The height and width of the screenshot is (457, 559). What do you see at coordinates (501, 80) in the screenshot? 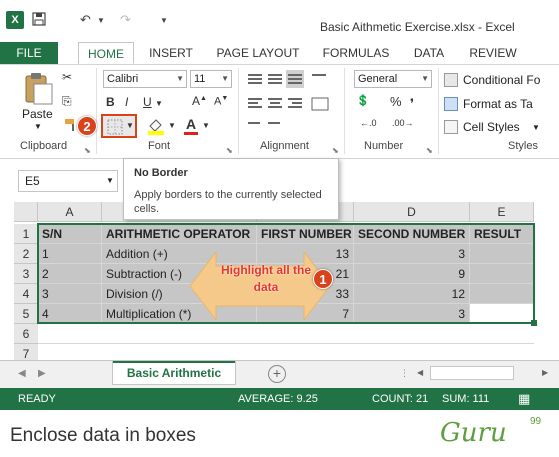
I see `conditional-formatting-button: Conditional Fo` at bounding box center [501, 80].